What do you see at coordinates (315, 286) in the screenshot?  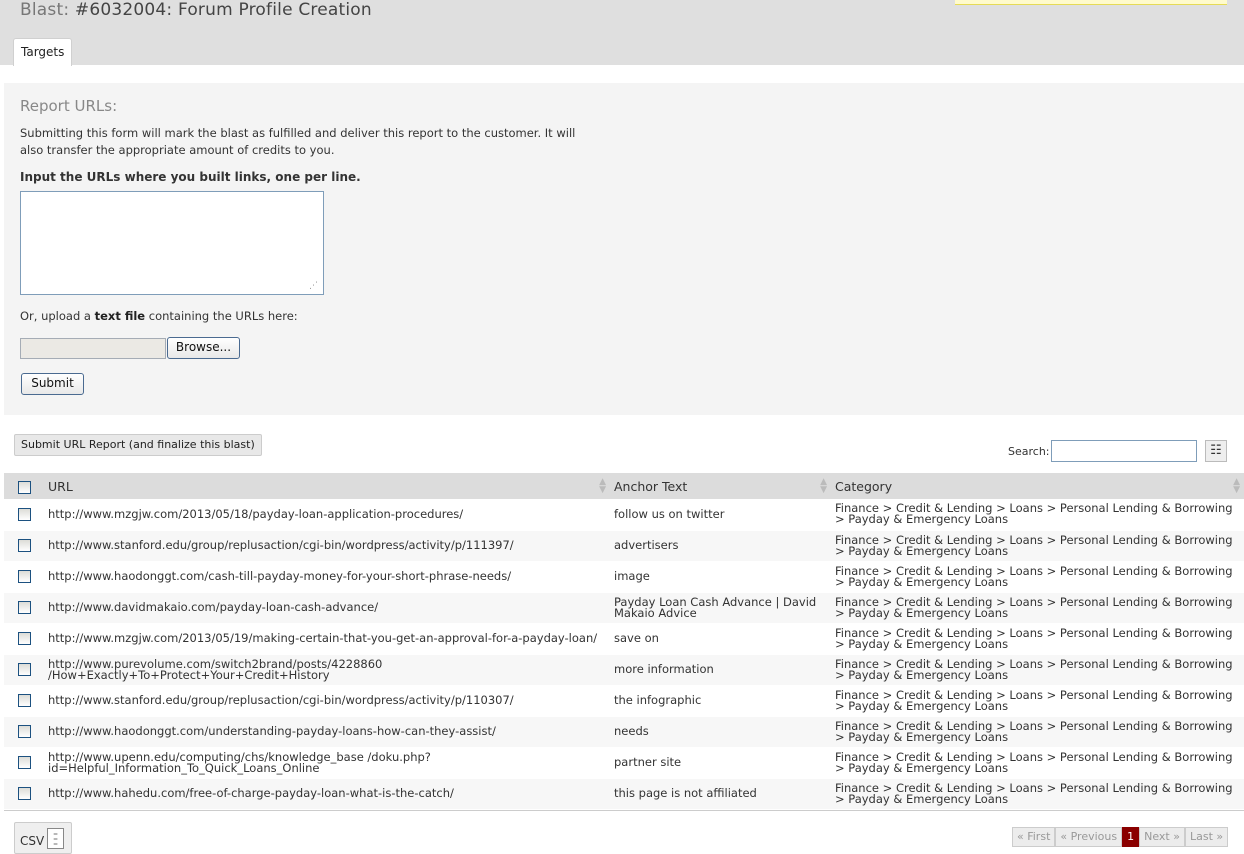 I see `resize-grip-icon: ⋰` at bounding box center [315, 286].